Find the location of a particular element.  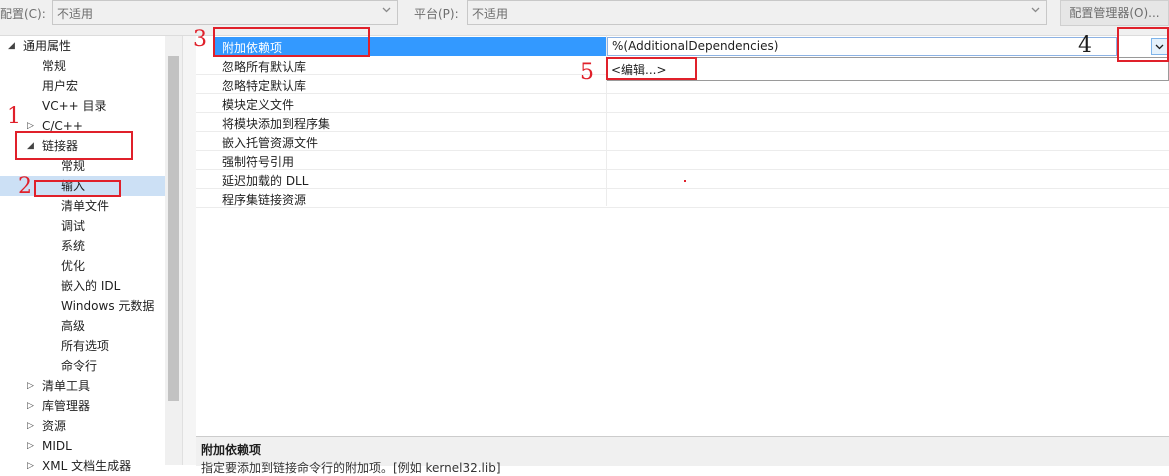

tree-item: 用户宏 is located at coordinates (82, 86).